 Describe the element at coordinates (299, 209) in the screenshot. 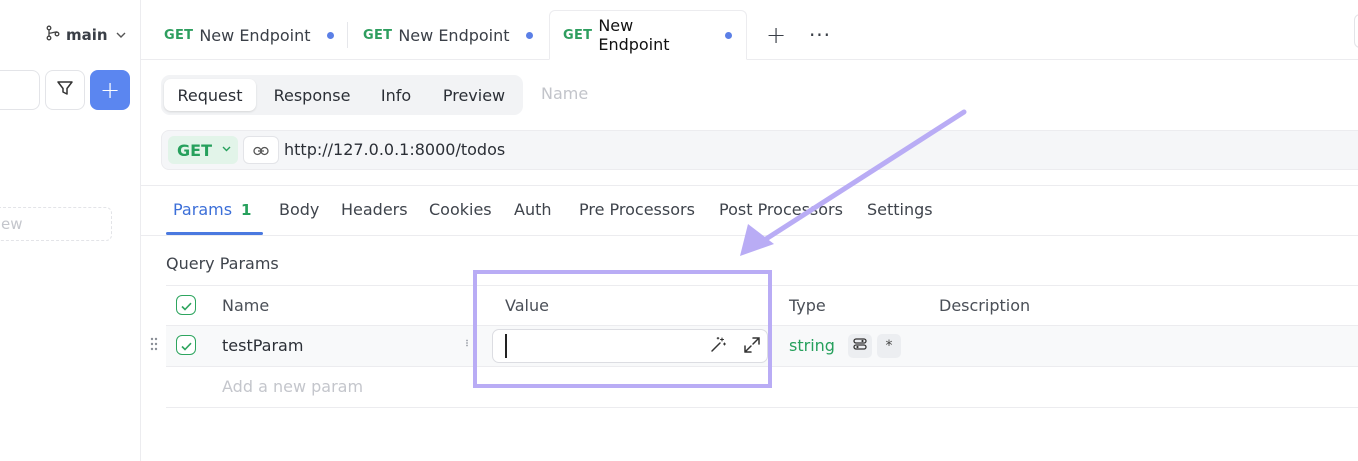

I see `subtab-body: Body` at that location.